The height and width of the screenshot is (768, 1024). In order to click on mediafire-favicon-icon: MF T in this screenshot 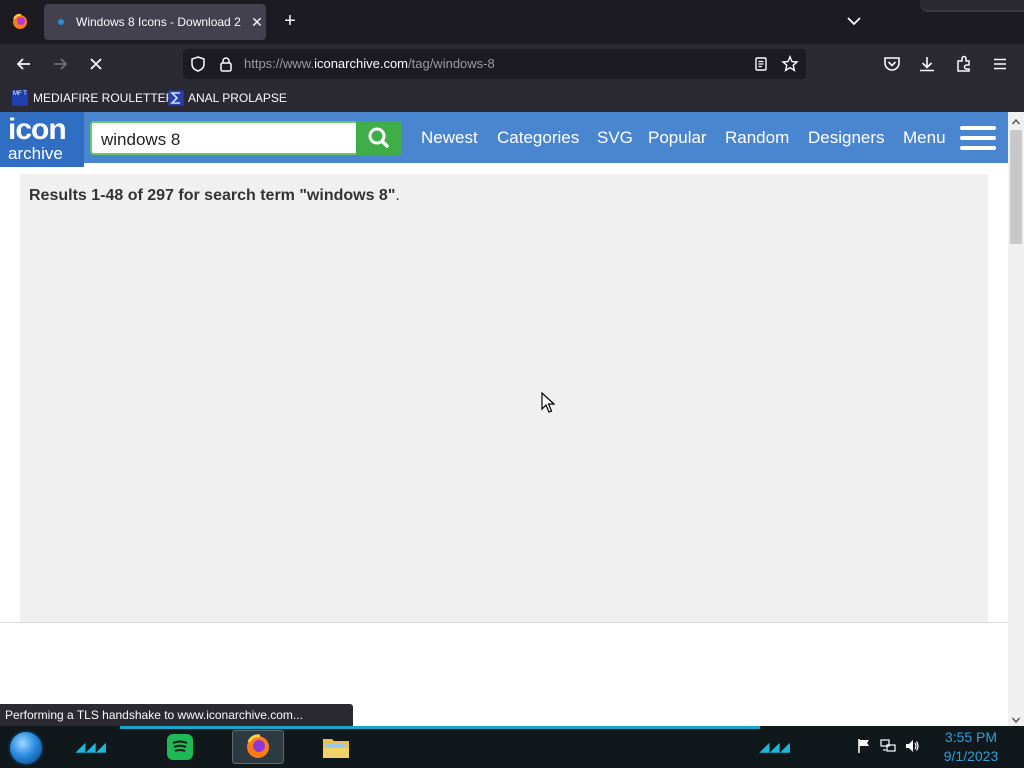, I will do `click(20, 98)`.